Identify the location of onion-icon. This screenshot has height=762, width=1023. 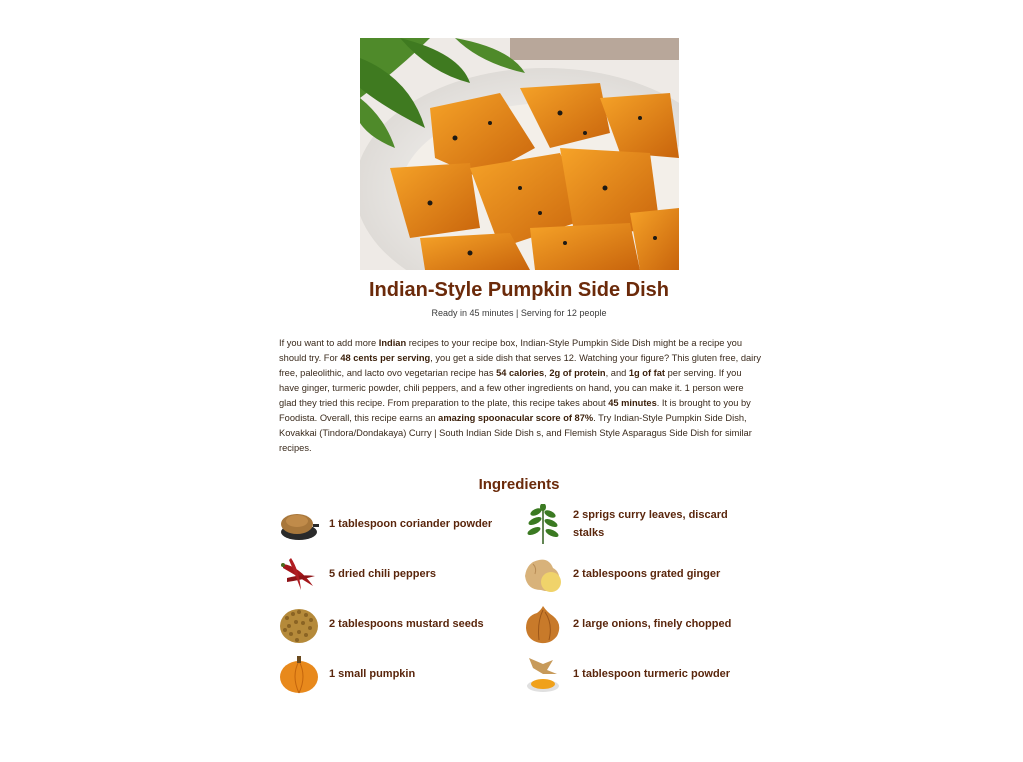
(543, 624).